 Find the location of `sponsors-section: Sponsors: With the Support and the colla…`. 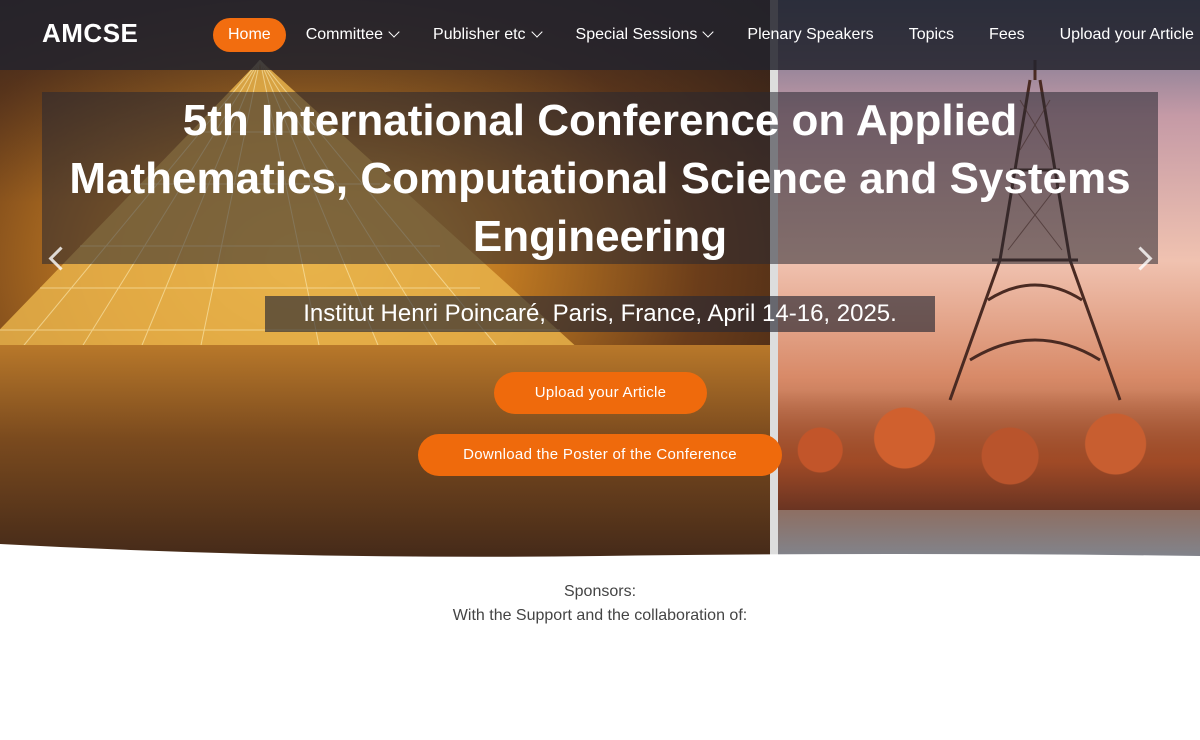

sponsors-section: Sponsors: With the Support and the colla… is located at coordinates (600, 604).